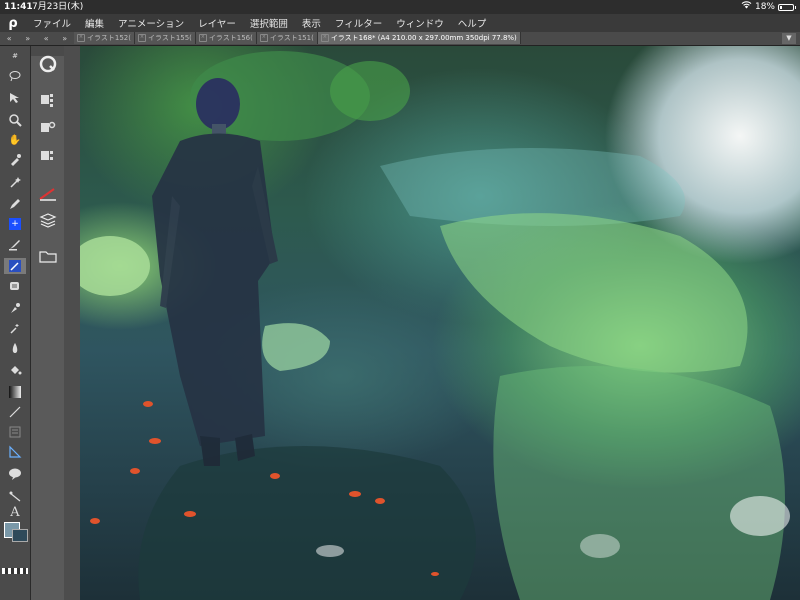 The image size is (800, 600). I want to click on gradient-icon, so click(15, 392).